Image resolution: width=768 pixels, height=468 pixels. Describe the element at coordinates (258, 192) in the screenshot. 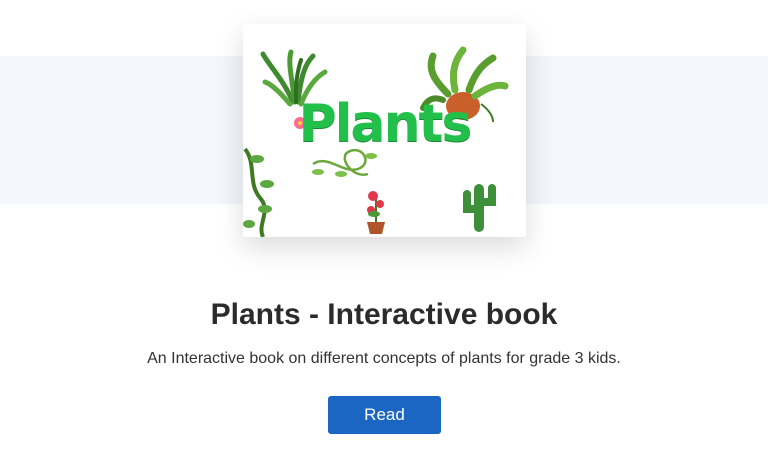

I see `vine-icon` at that location.